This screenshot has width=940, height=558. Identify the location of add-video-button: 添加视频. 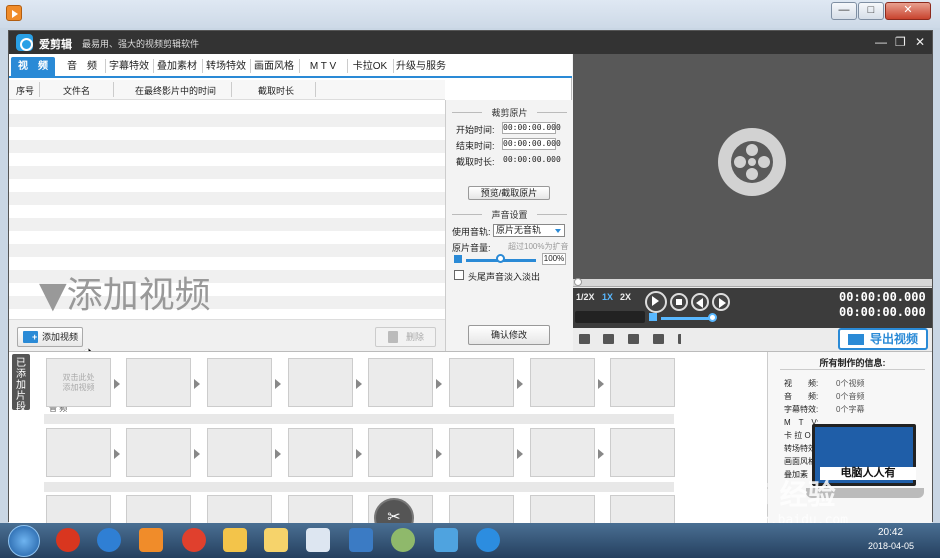
(58, 344).